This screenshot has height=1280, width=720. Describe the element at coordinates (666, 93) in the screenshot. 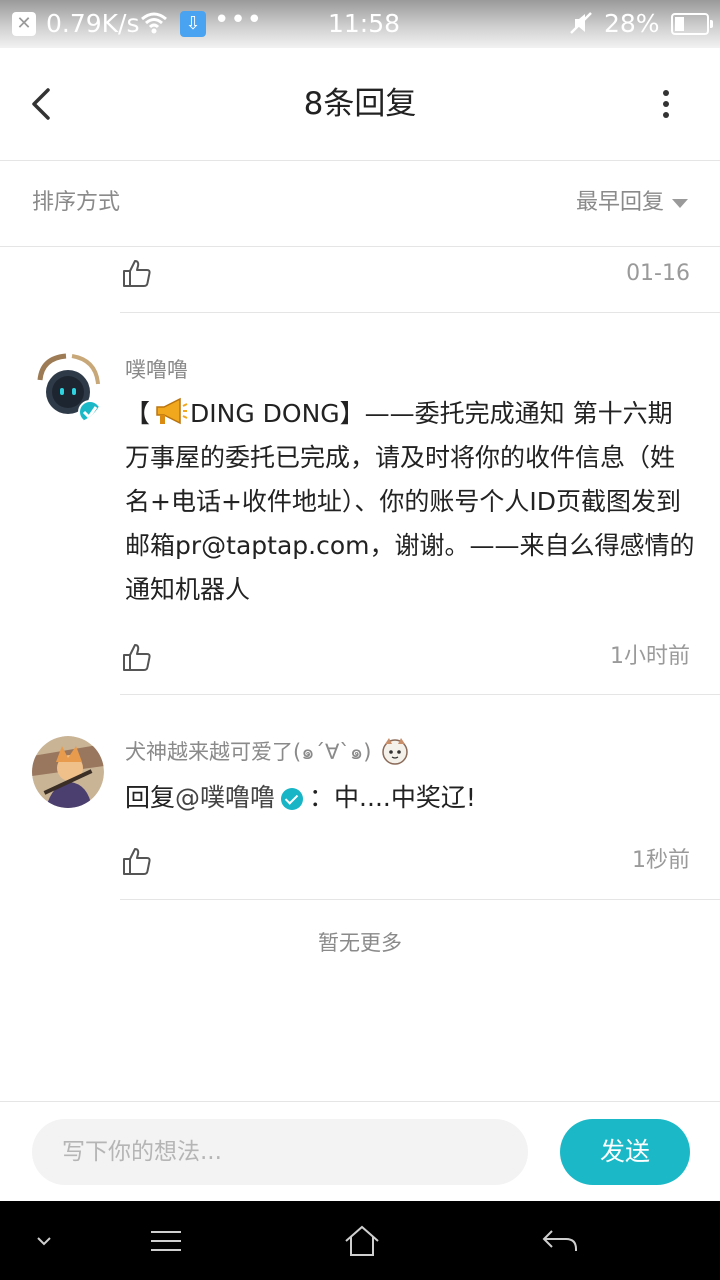

I see `more-vertical-icon` at that location.